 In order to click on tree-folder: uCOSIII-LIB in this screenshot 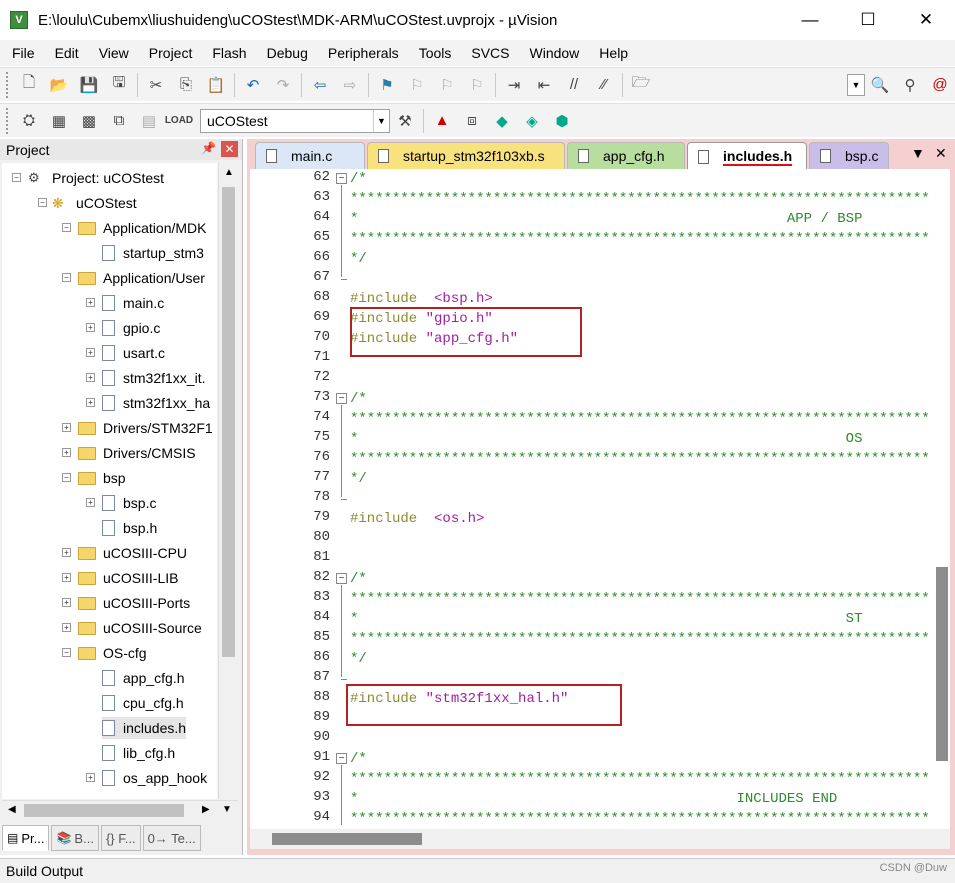, I will do `click(128, 578)`.